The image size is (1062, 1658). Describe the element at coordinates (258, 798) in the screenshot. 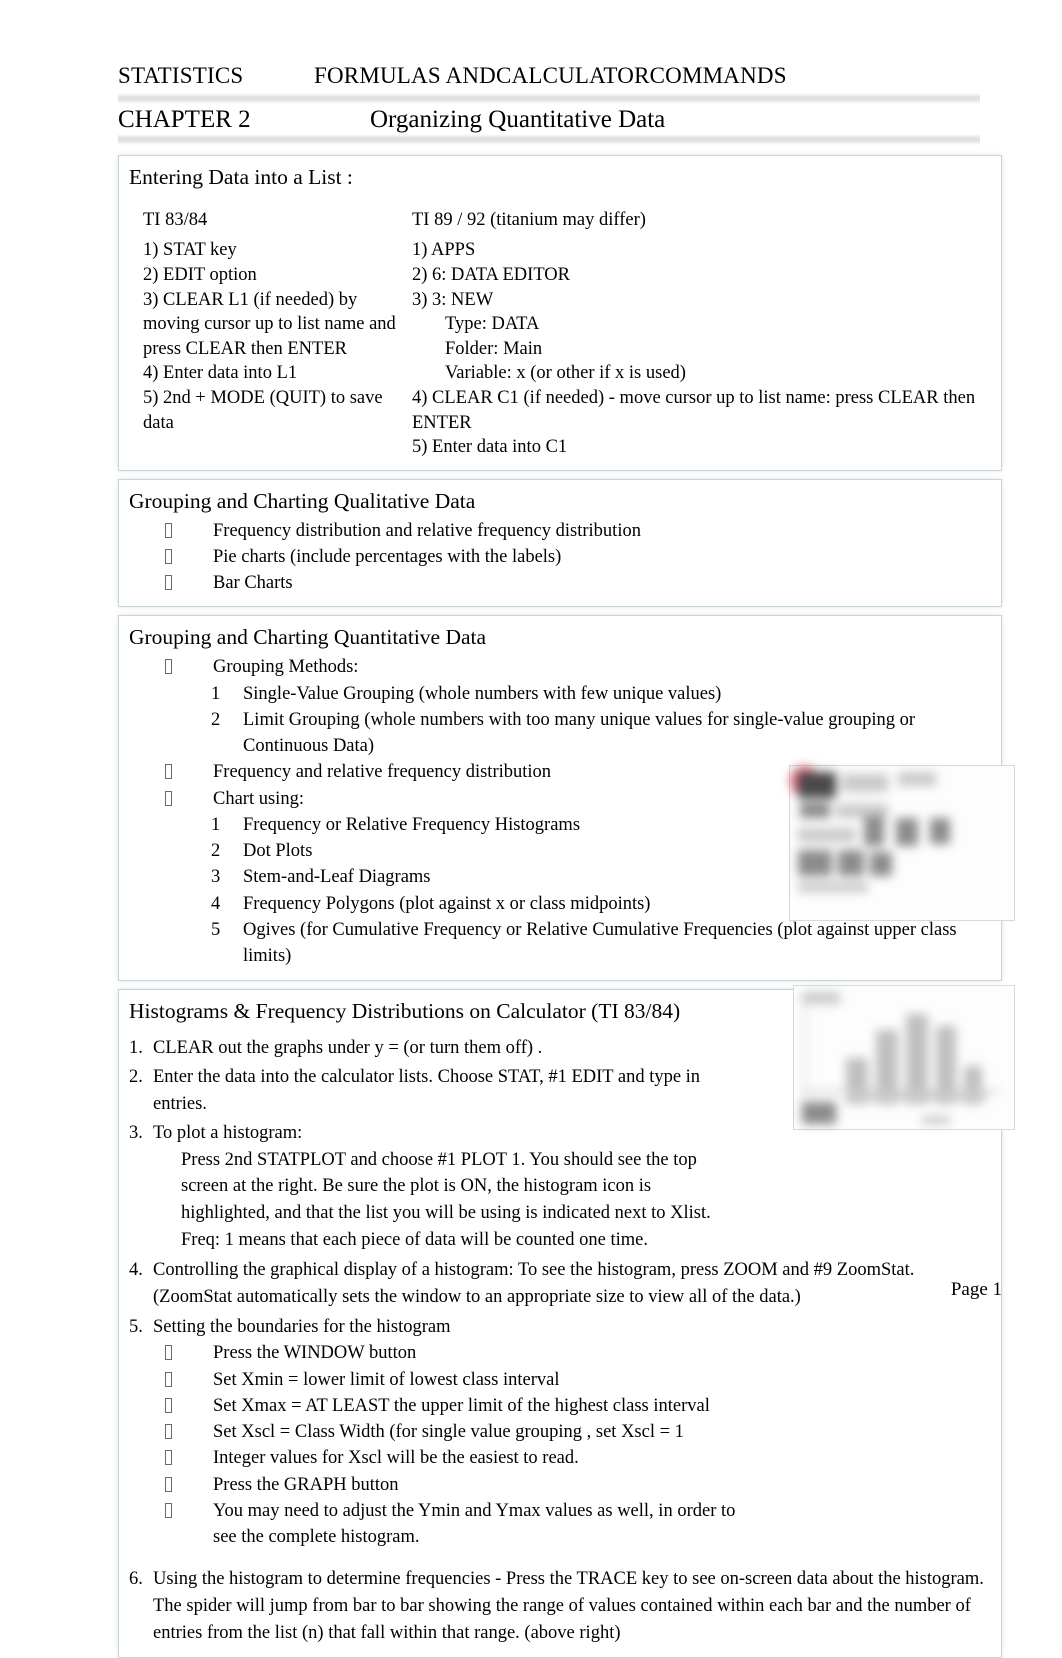

I see `list-item-label: Chart using:` at that location.